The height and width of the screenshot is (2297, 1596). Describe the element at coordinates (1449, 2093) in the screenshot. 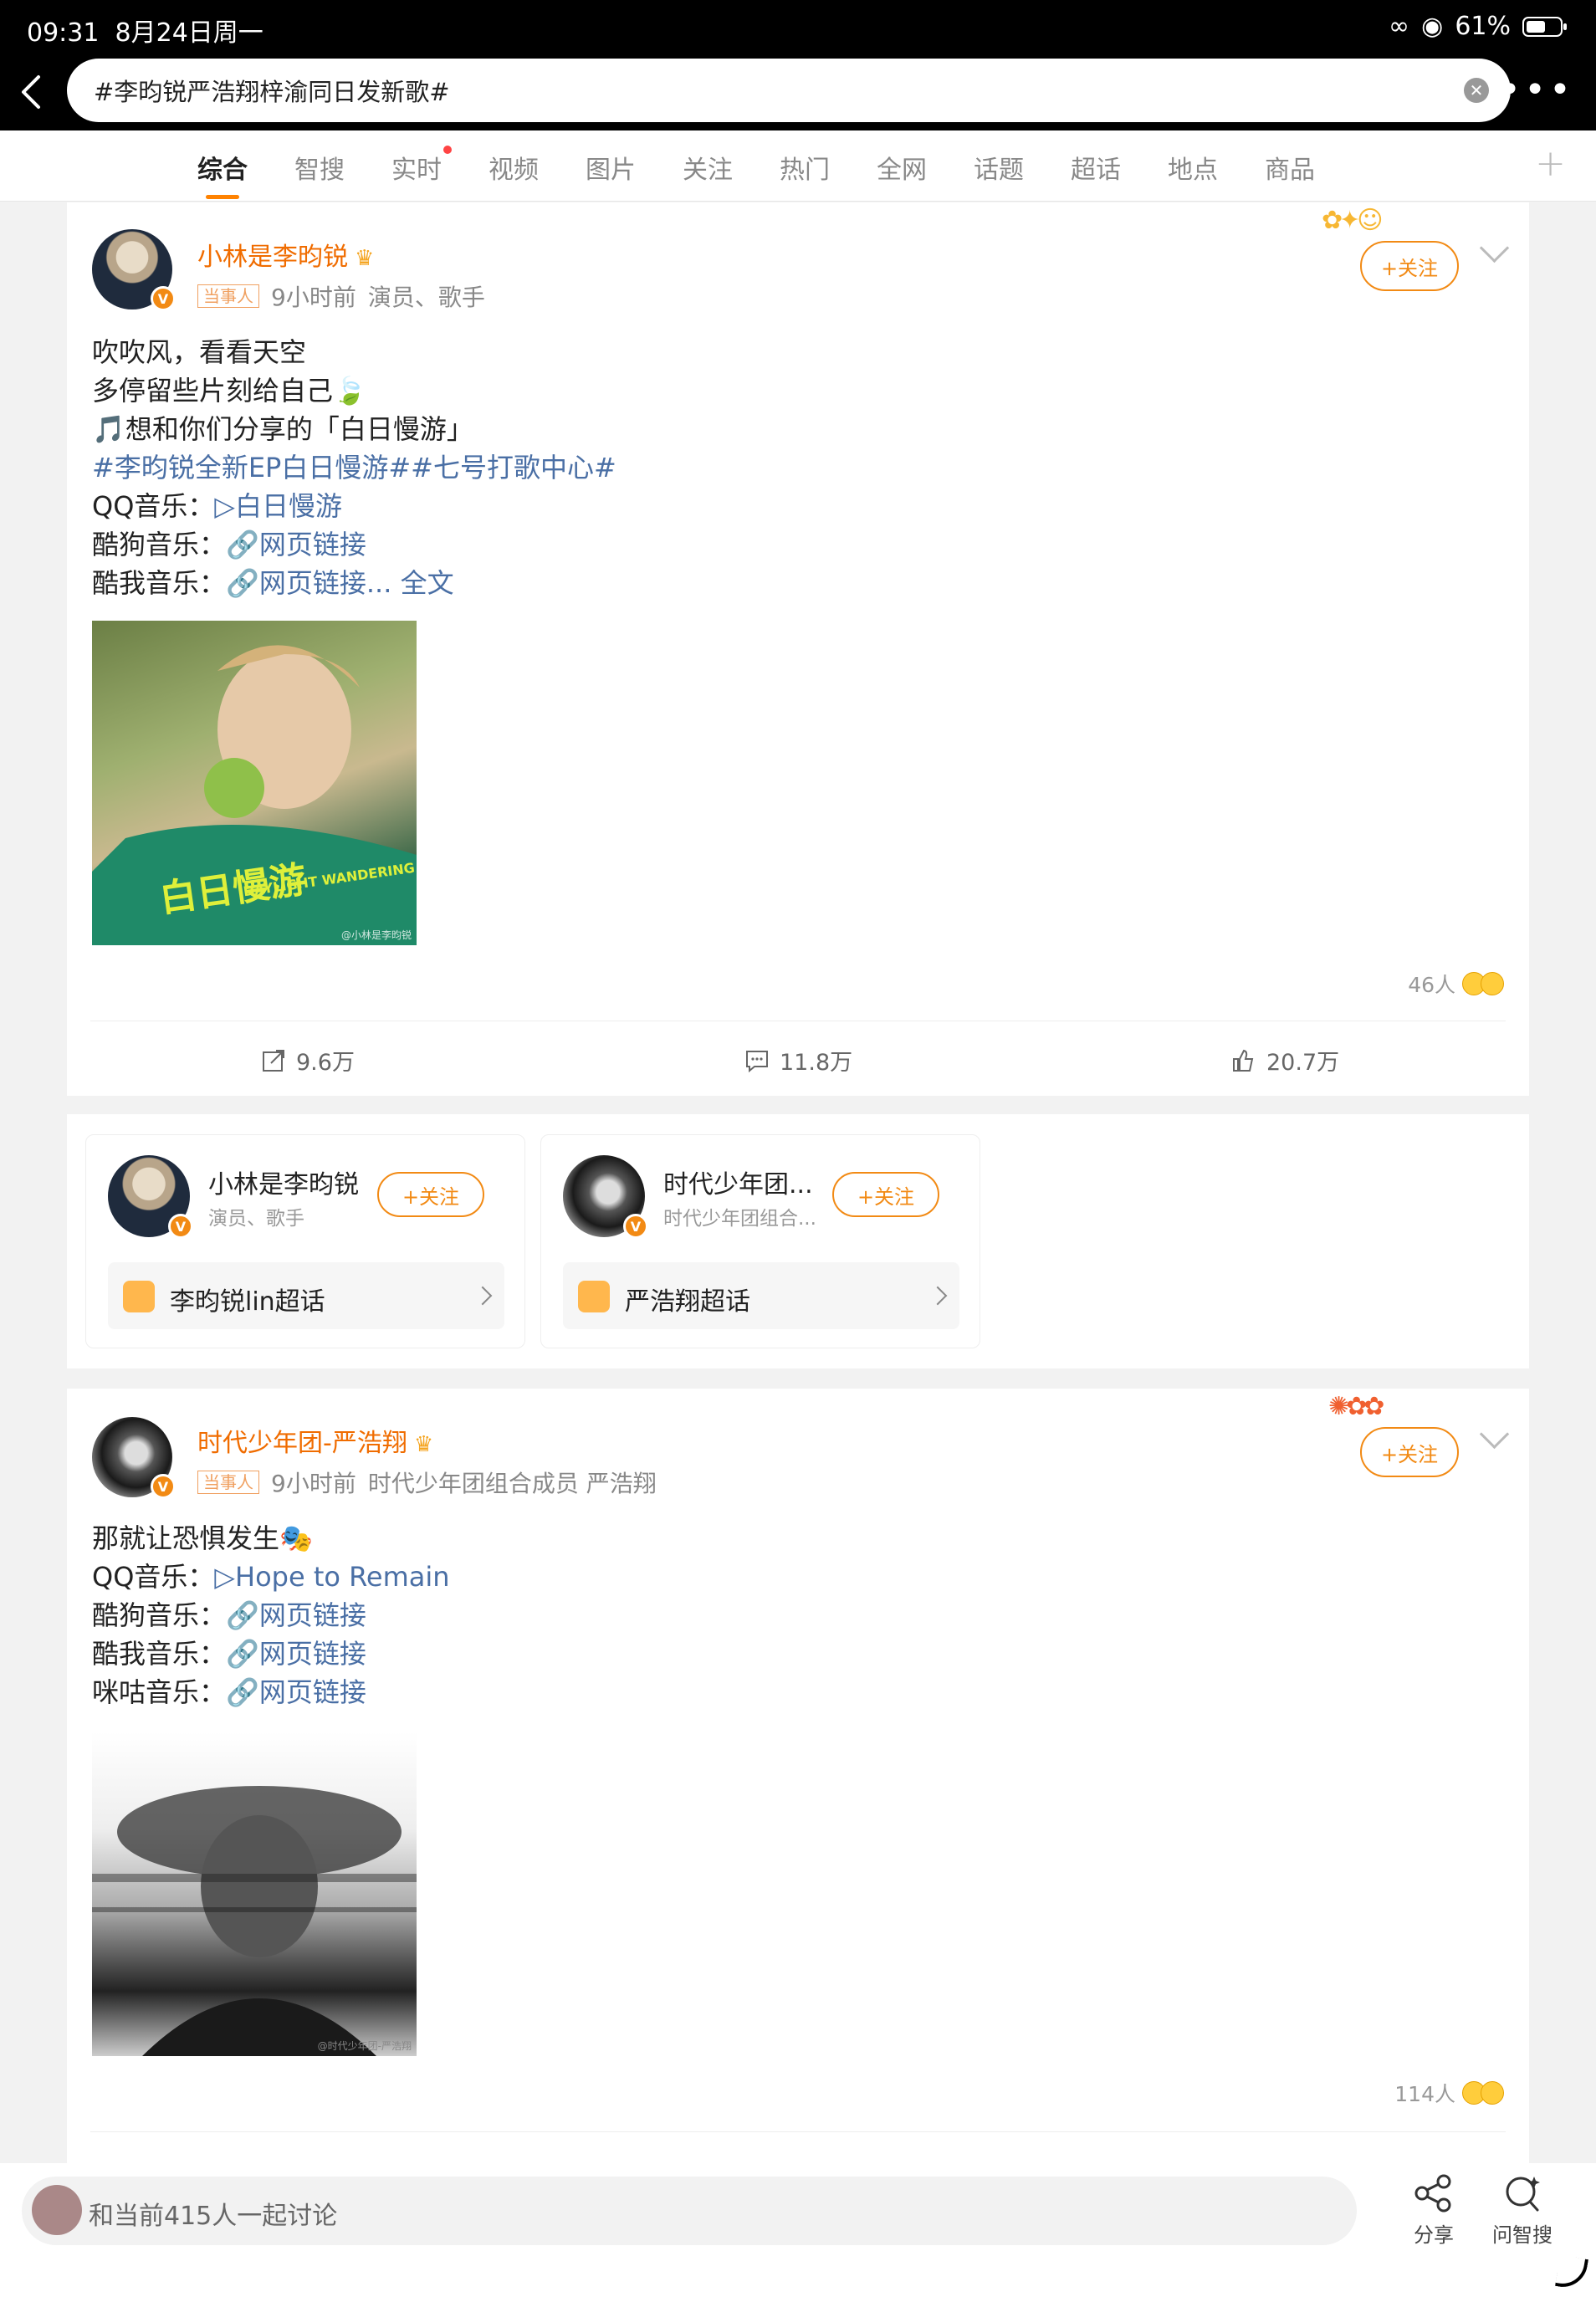

I see `reactors-summary: 114人` at that location.